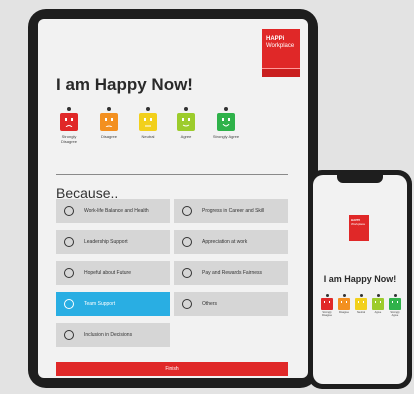 The image size is (414, 394). I want to click on divider, so click(172, 174).